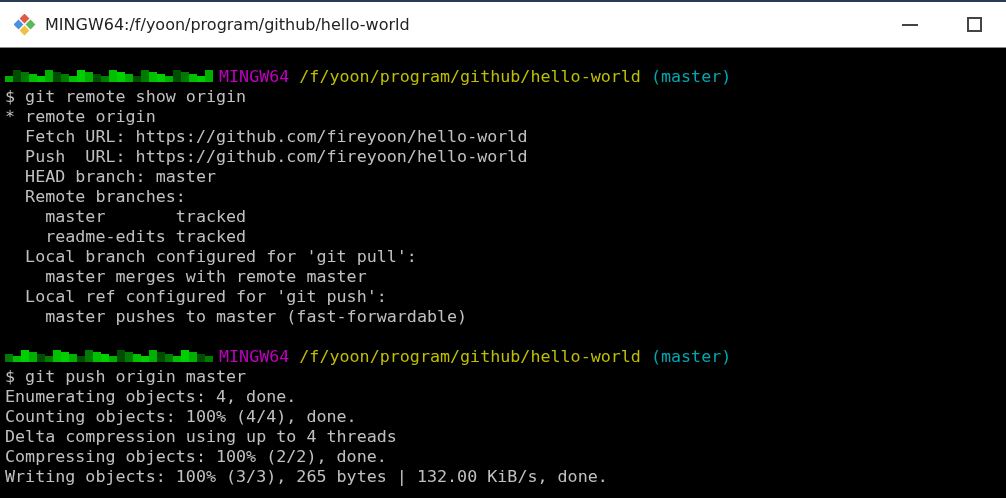 This screenshot has width=1006, height=498. What do you see at coordinates (256, 316) in the screenshot?
I see `terminal-line: master pushes to master (fast-forwardable)` at bounding box center [256, 316].